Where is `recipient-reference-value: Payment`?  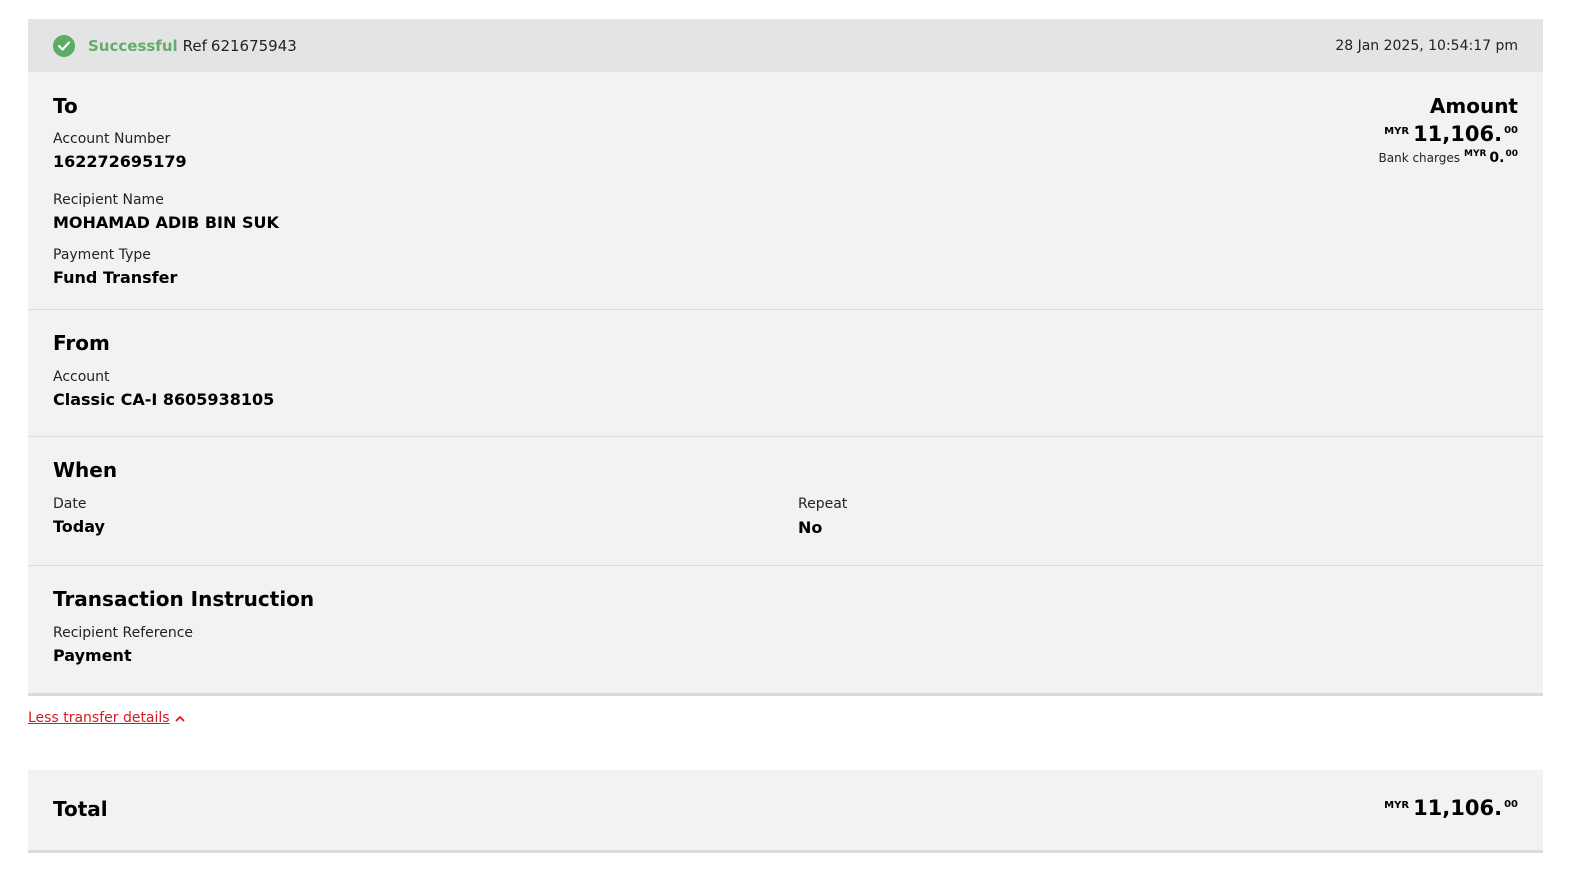
recipient-reference-value: Payment is located at coordinates (92, 655).